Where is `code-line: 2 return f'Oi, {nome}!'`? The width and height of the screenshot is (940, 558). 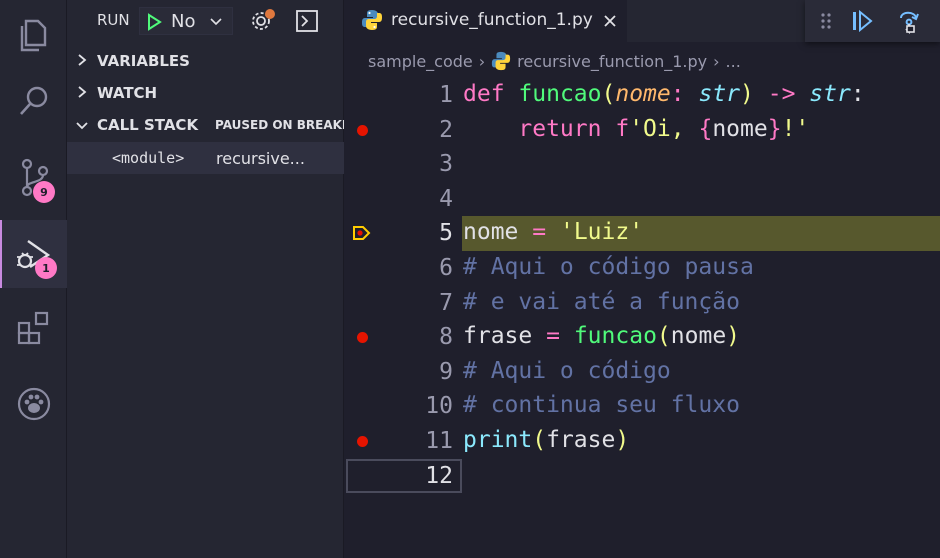
code-line: 2 return f'Oi, {nome}!' is located at coordinates (642, 130).